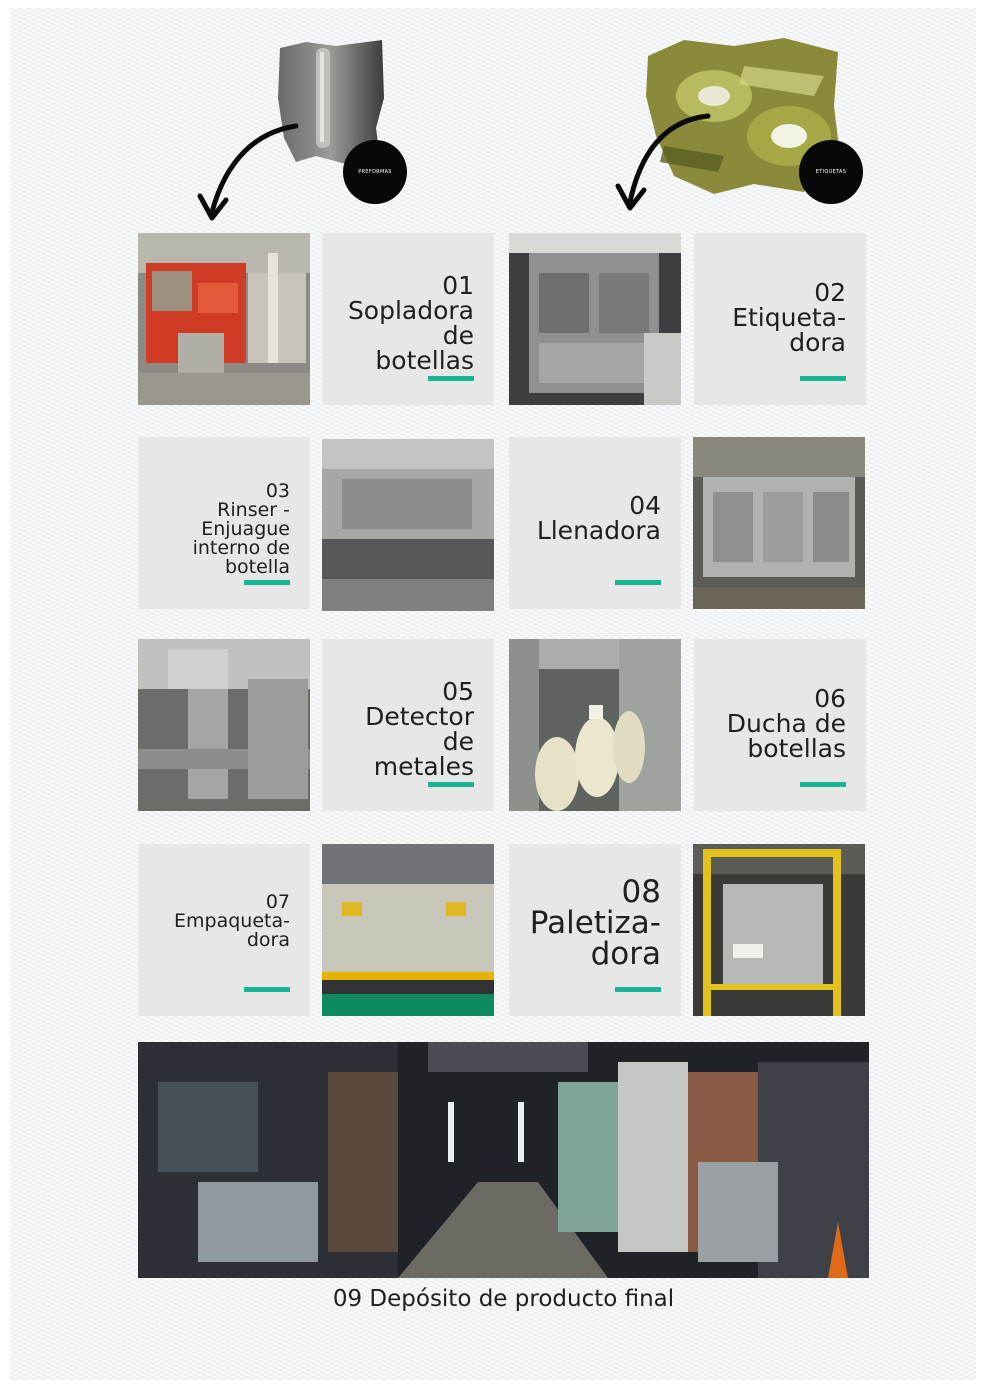 The image size is (985, 1386). I want to click on blow-molding-machine-photo, so click(224, 319).